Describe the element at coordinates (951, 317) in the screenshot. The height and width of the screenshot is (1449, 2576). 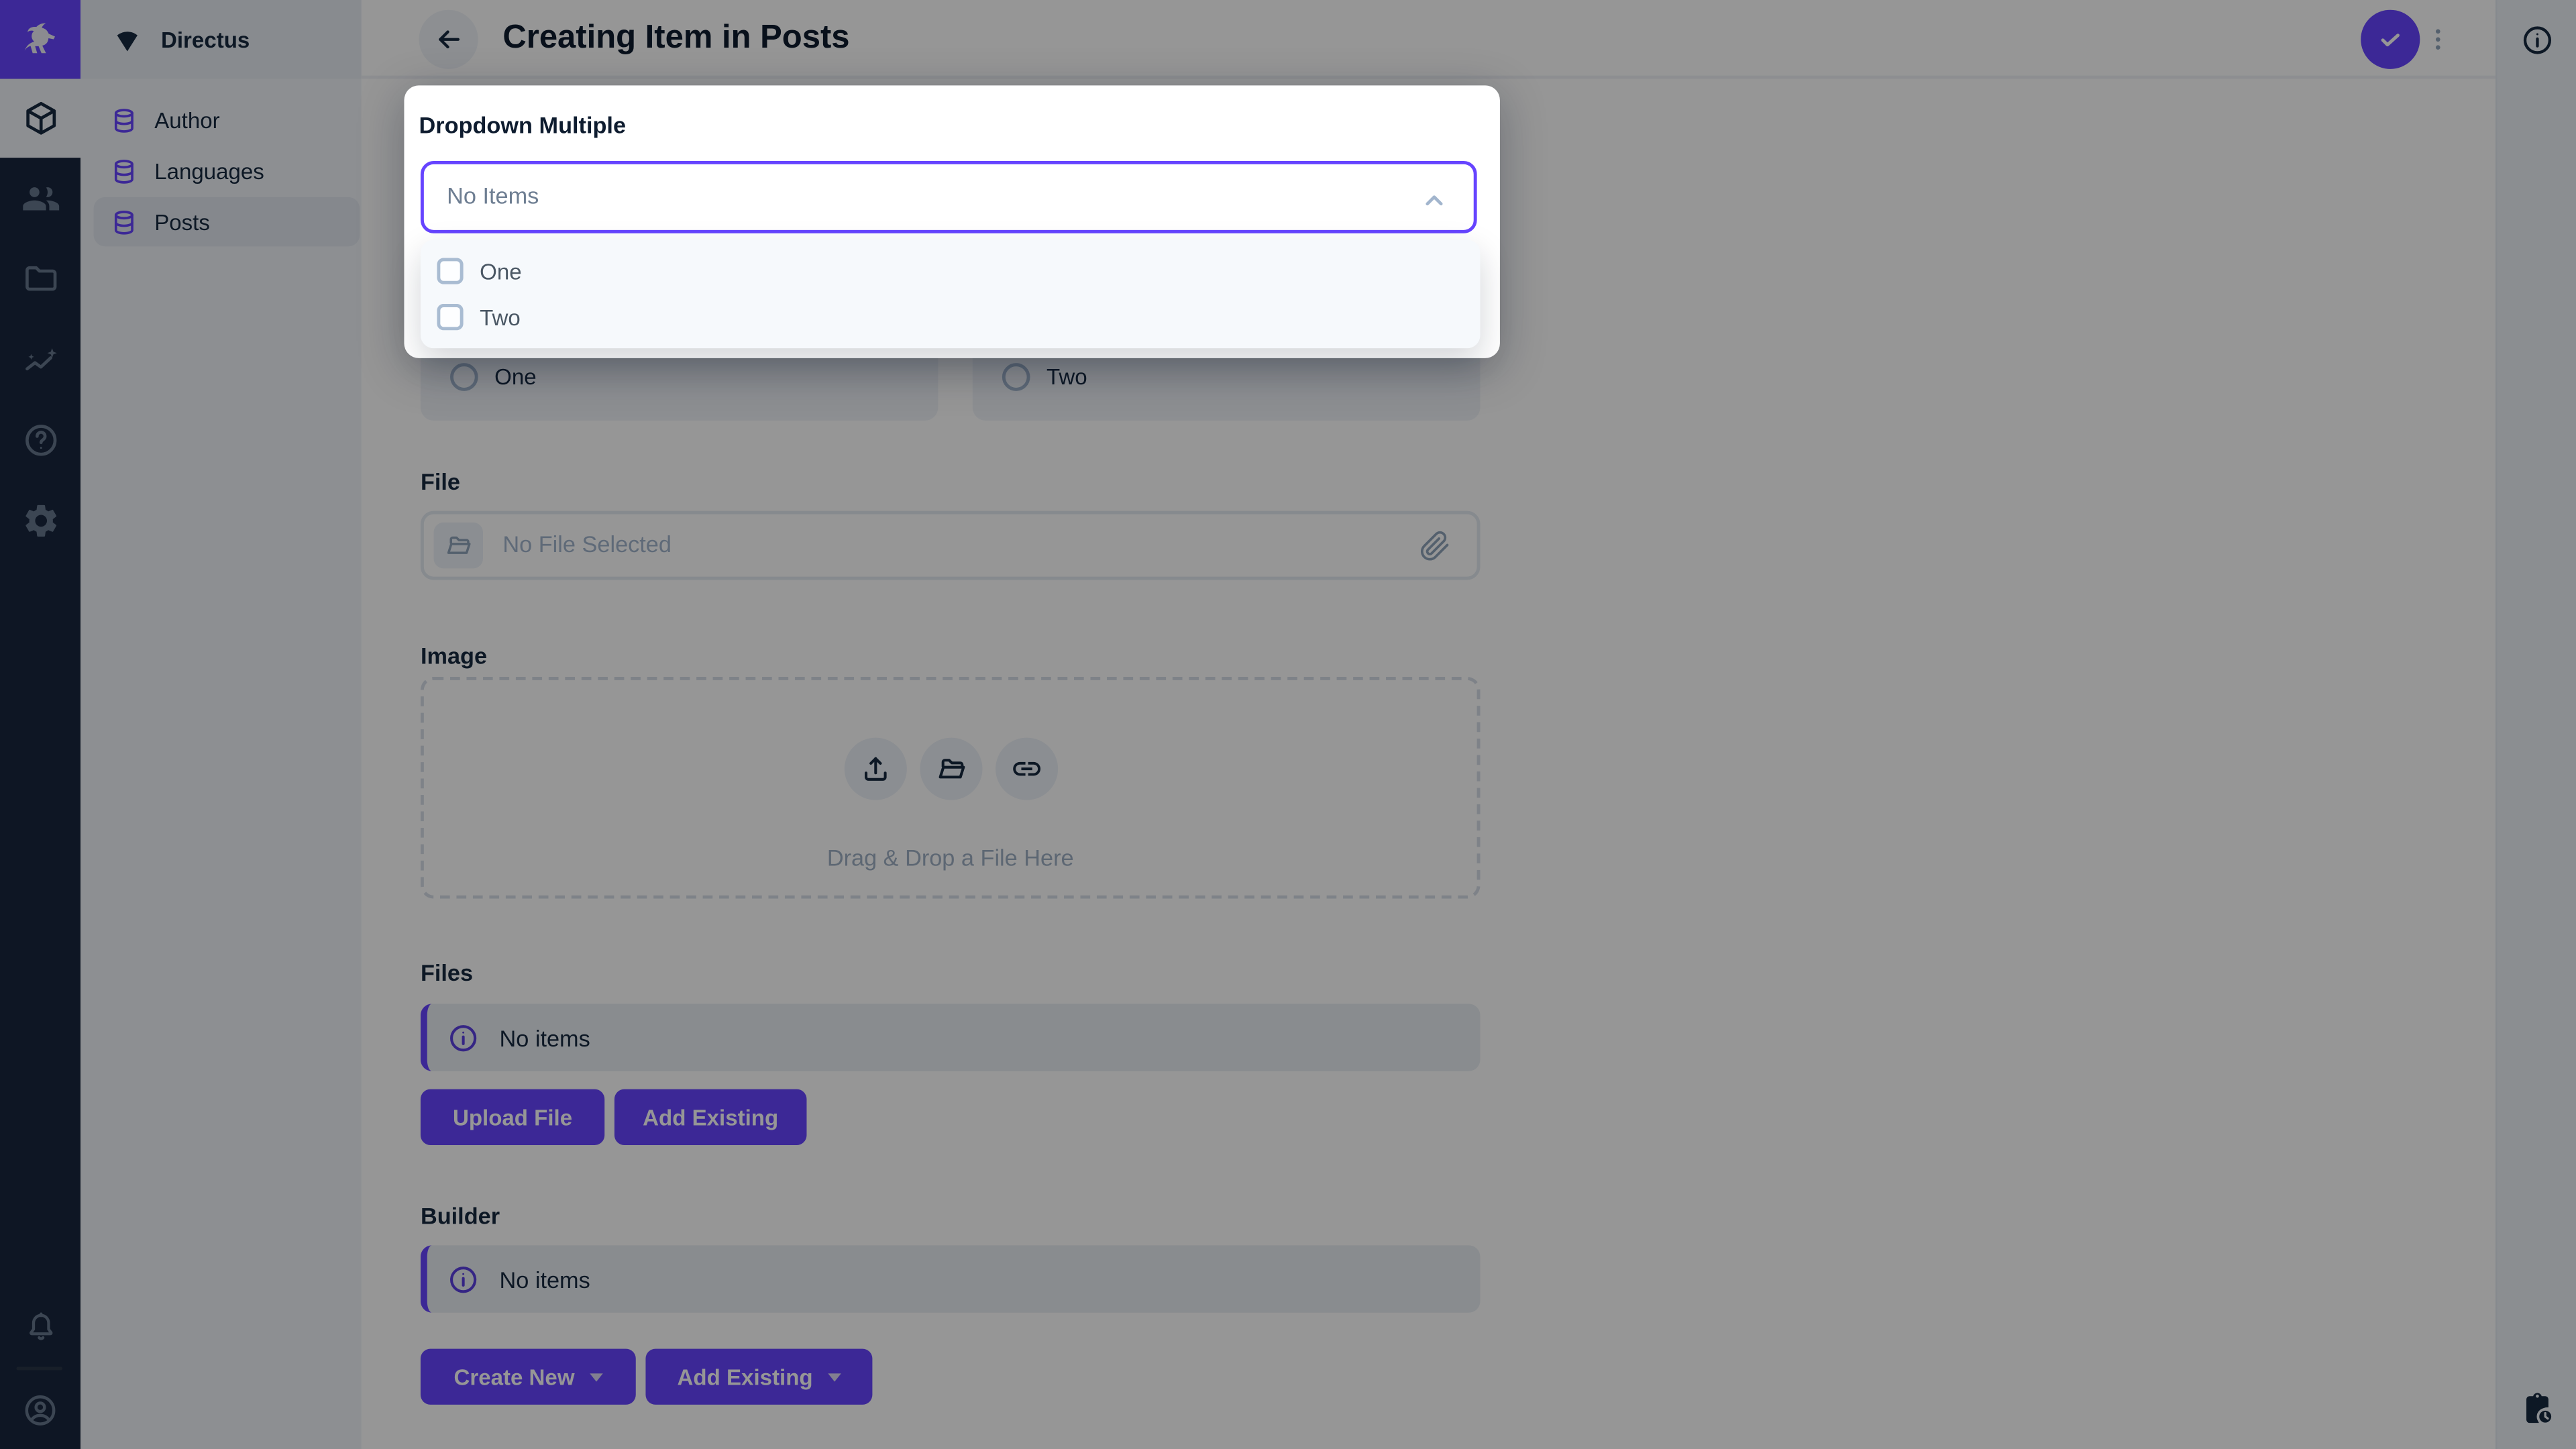
I see `dropdown-option-two: Two` at that location.